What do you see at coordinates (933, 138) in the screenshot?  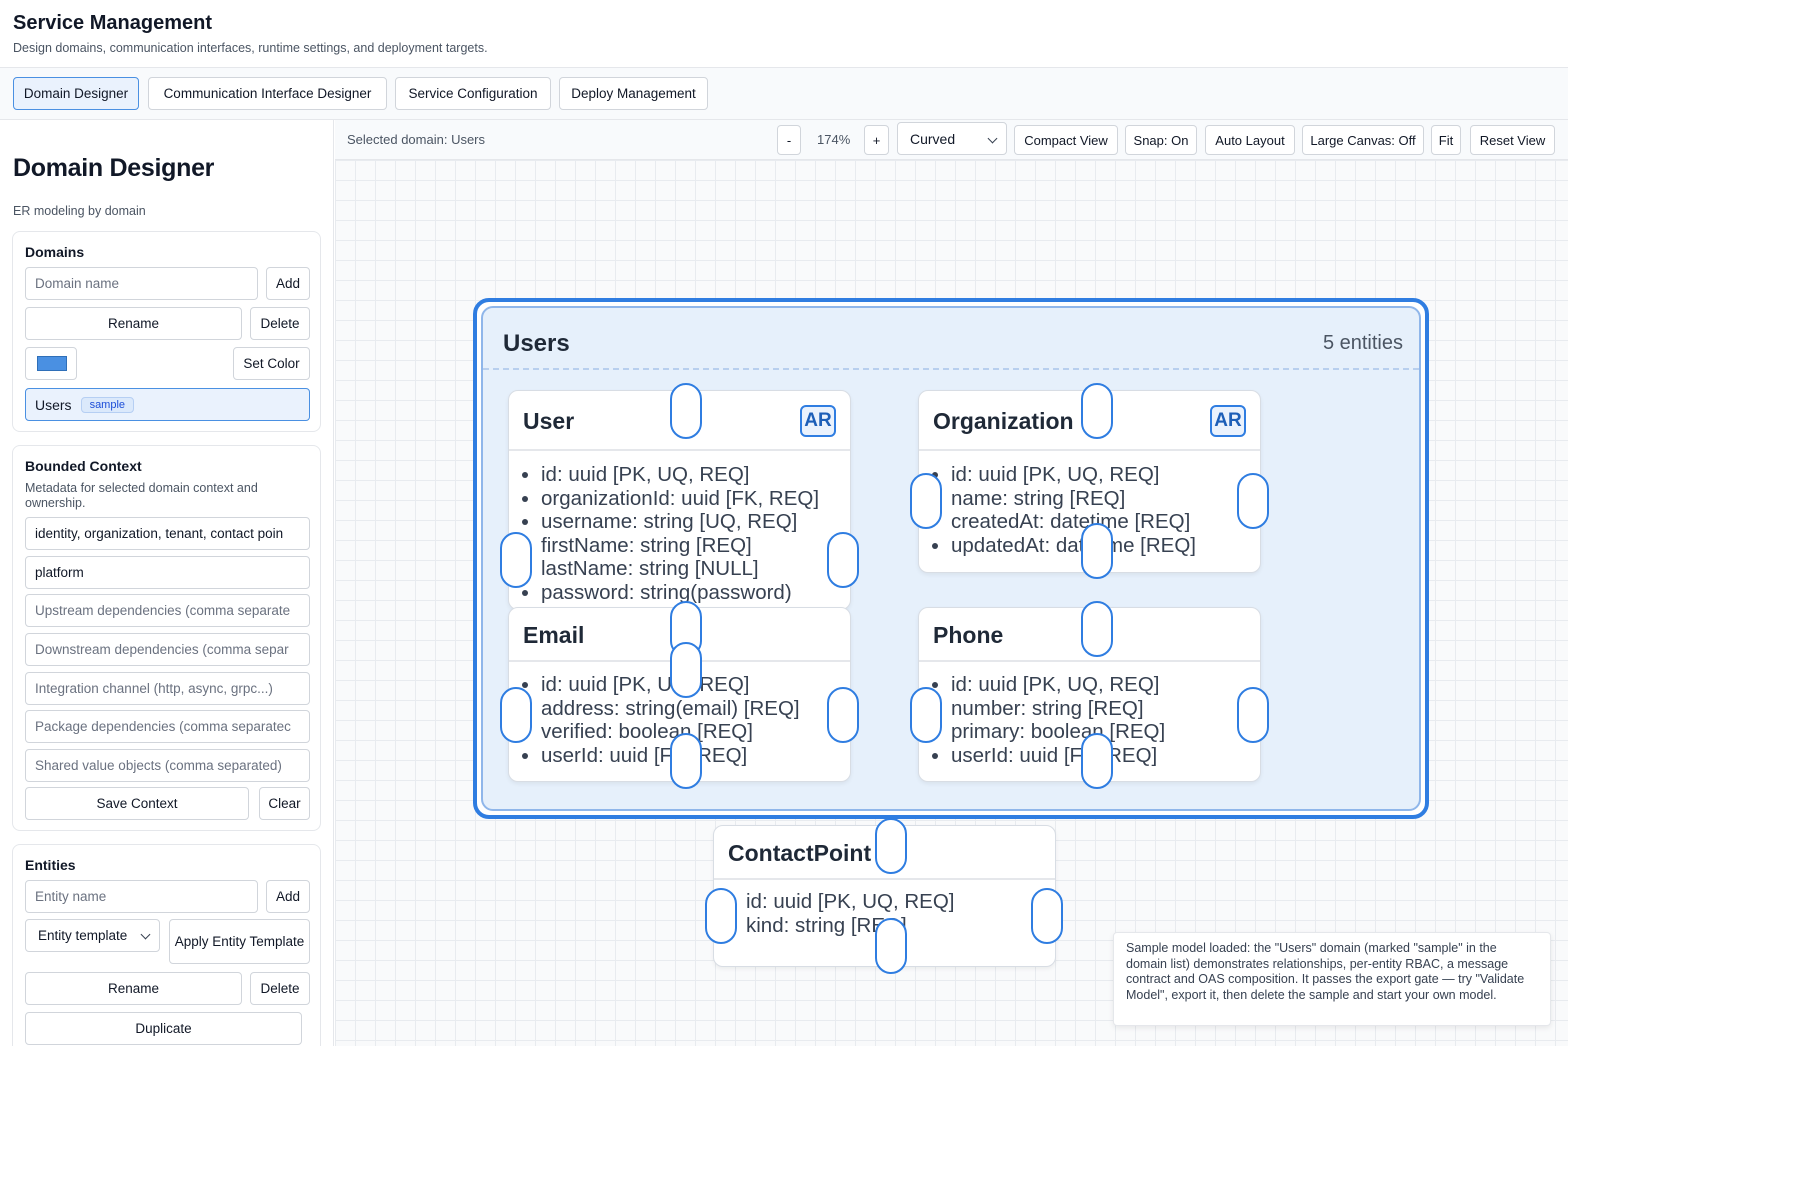 I see `edge-style-value: Curved` at bounding box center [933, 138].